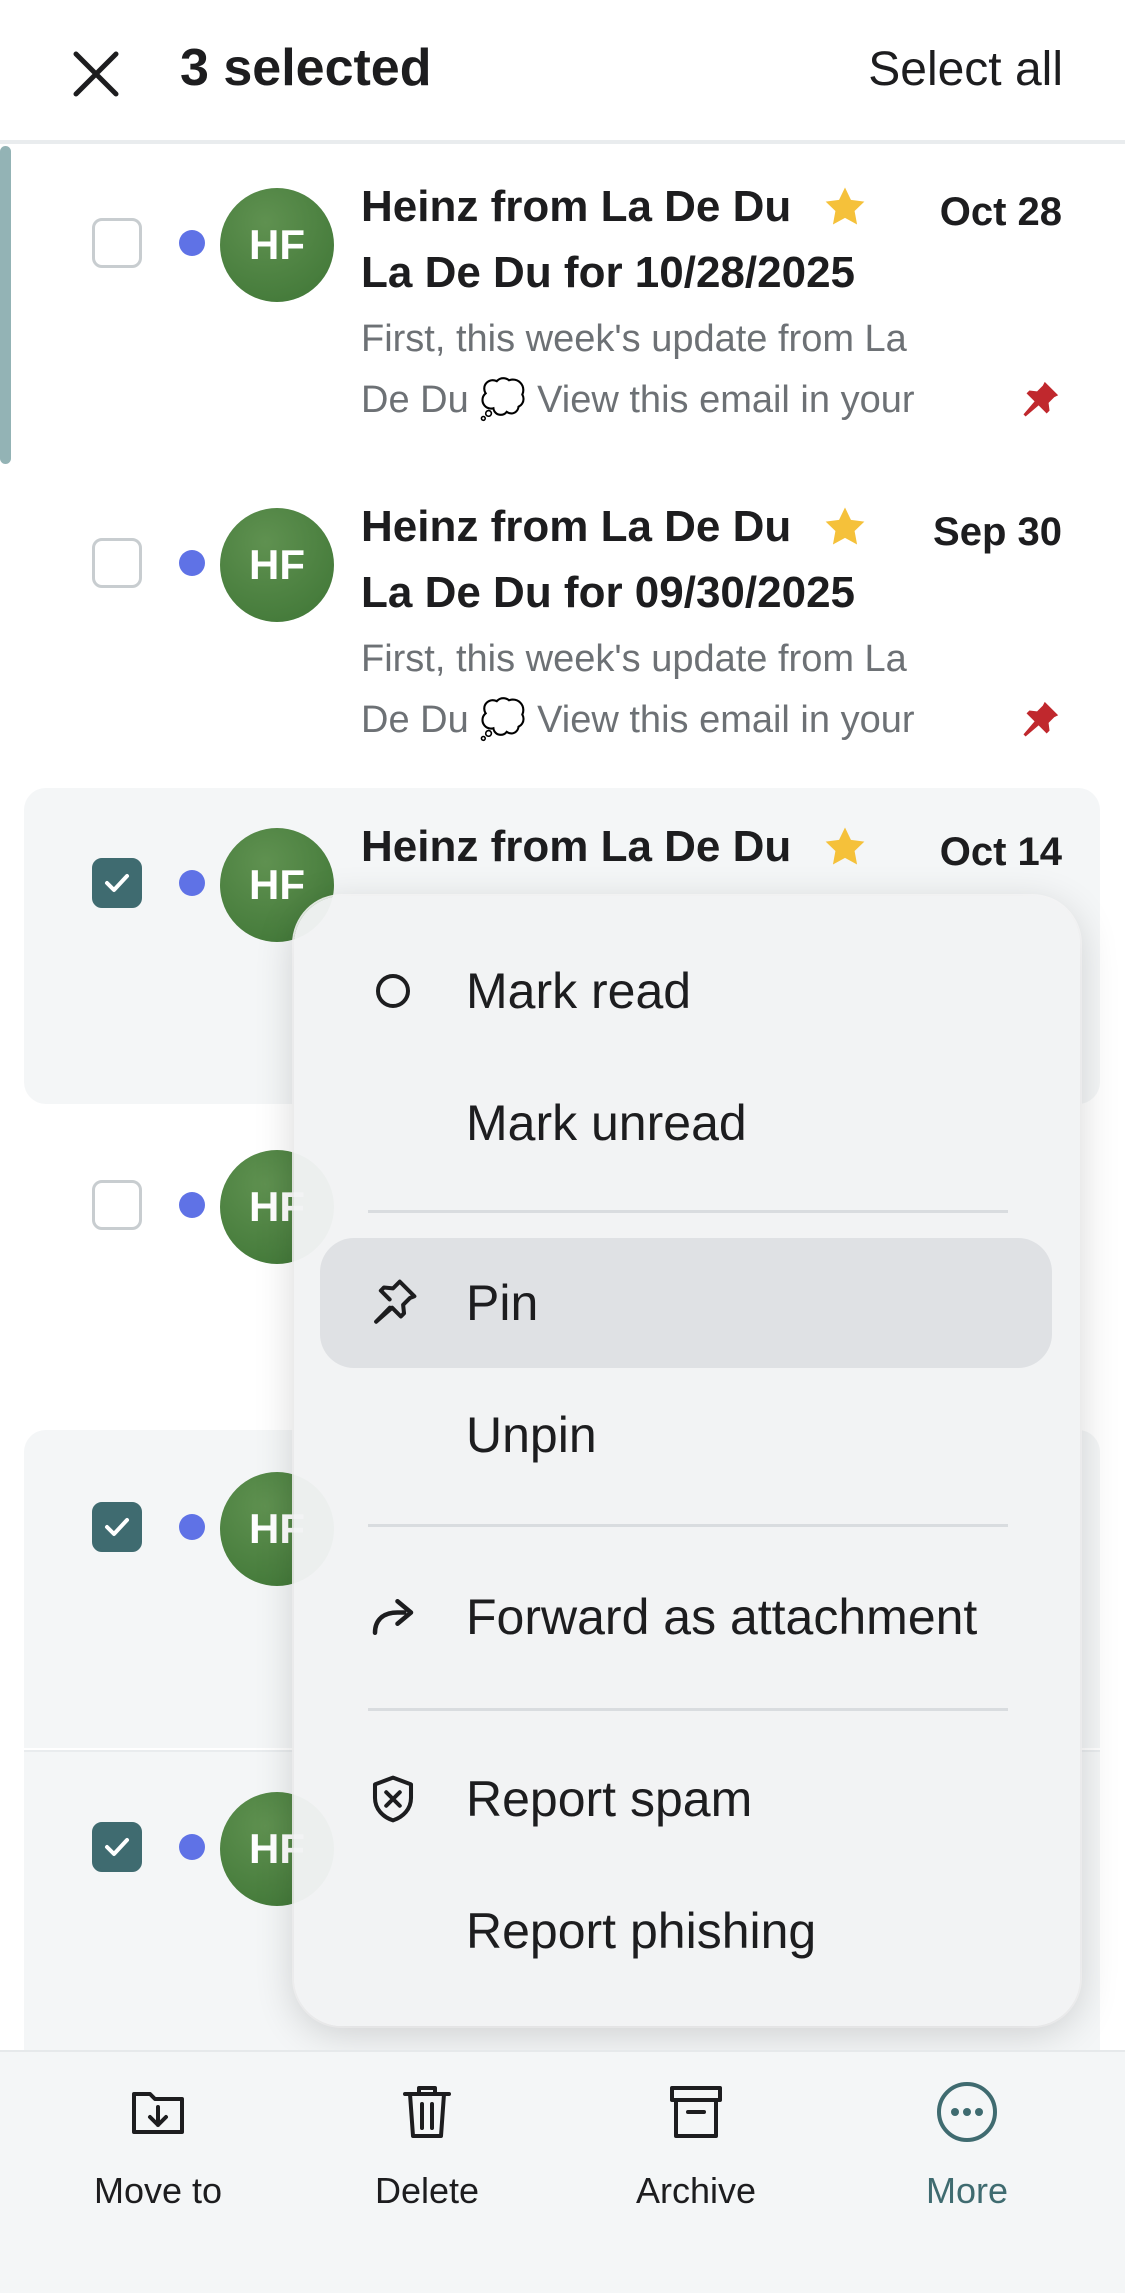 This screenshot has height=2293, width=1125. What do you see at coordinates (722, 1617) in the screenshot?
I see `menu-label: Forward as attachment` at bounding box center [722, 1617].